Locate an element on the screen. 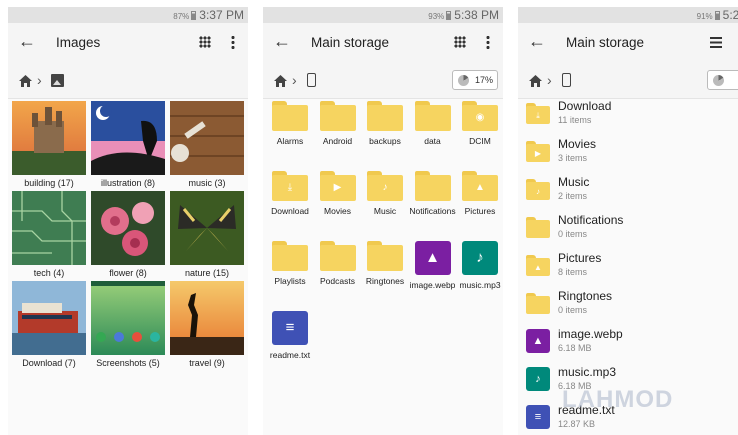 The image size is (738, 435). list-item: ⤓ Download 11 items is located at coordinates (628, 117).